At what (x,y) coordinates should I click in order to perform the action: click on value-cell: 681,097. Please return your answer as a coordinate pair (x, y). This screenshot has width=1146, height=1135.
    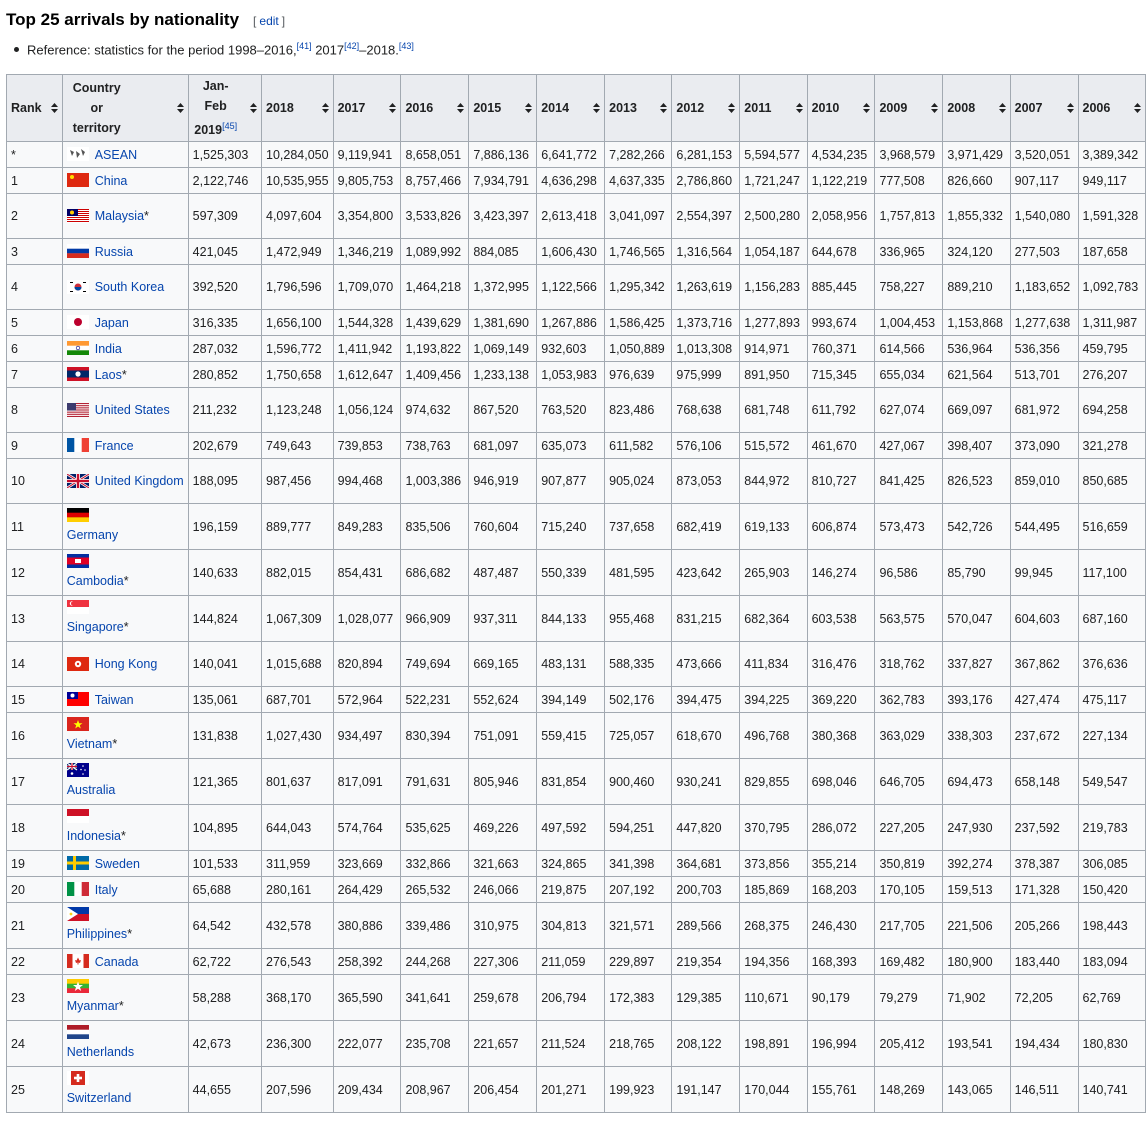
    Looking at the image, I should click on (503, 445).